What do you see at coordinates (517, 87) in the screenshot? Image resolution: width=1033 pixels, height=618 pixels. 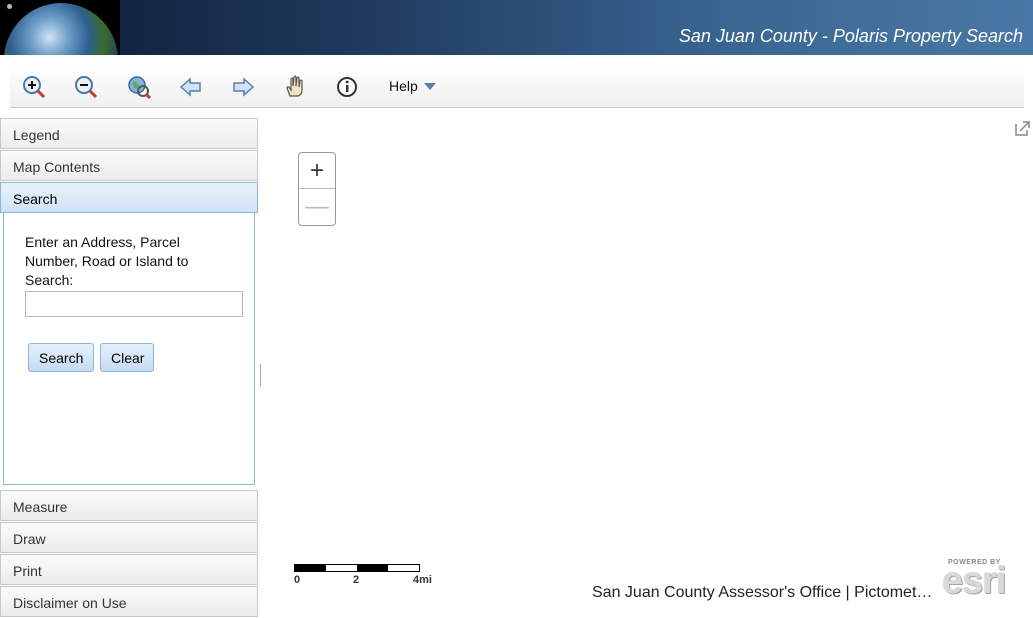 I see `map-toolbar: Help` at bounding box center [517, 87].